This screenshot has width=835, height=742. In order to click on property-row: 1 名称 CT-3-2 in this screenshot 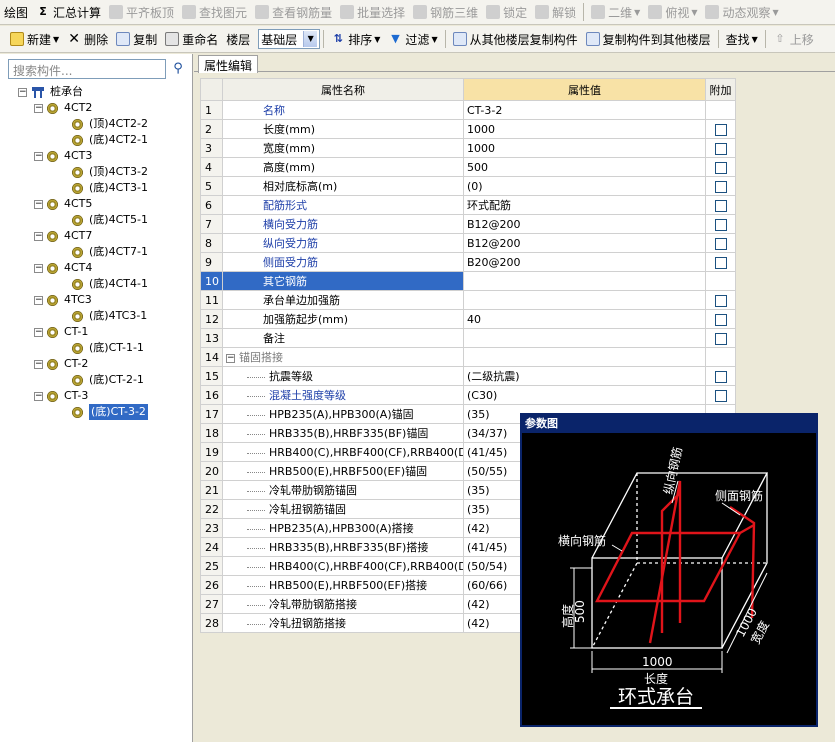, I will do `click(468, 110)`.